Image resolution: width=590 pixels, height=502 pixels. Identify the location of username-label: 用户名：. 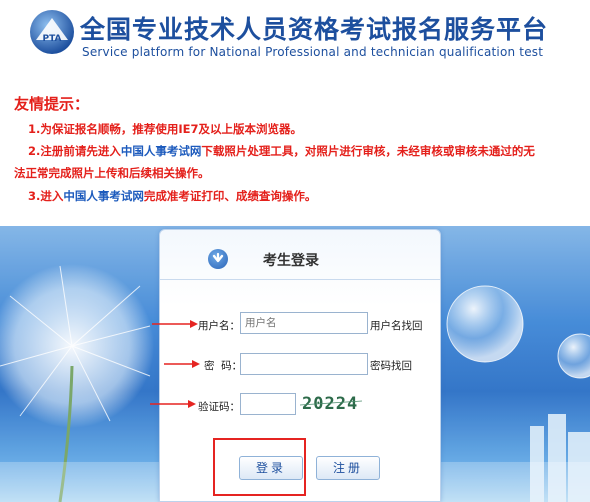
(219, 326).